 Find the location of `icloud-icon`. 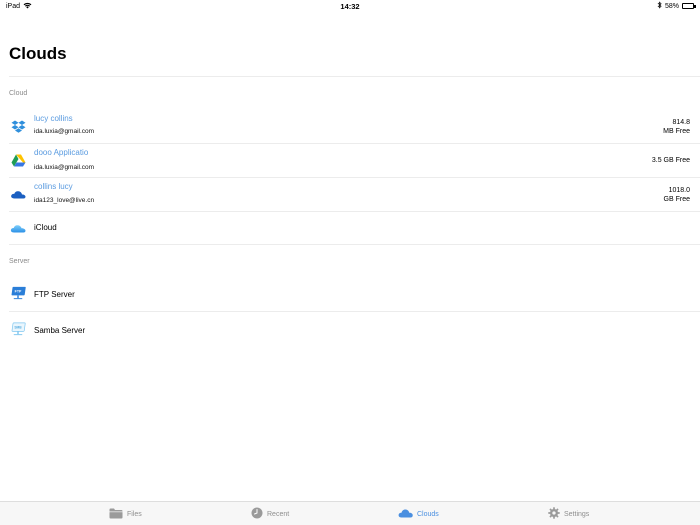

icloud-icon is located at coordinates (18, 228).